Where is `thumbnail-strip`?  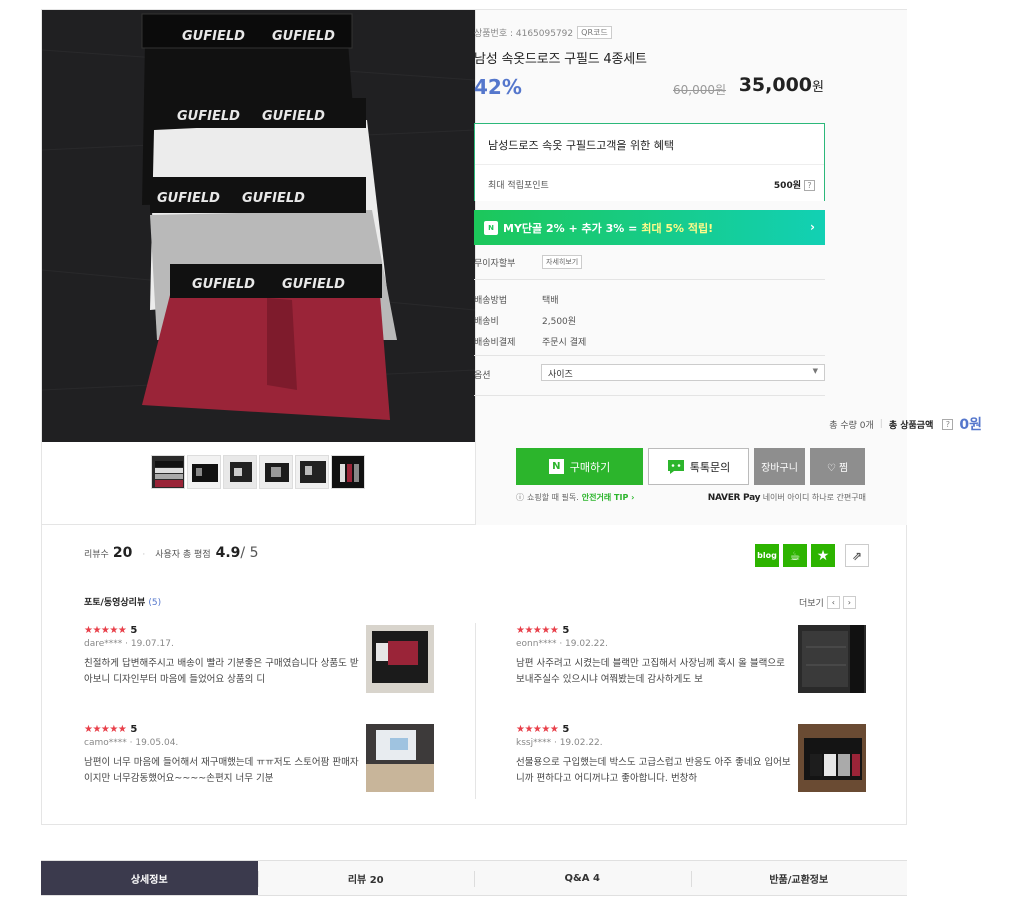 thumbnail-strip is located at coordinates (258, 472).